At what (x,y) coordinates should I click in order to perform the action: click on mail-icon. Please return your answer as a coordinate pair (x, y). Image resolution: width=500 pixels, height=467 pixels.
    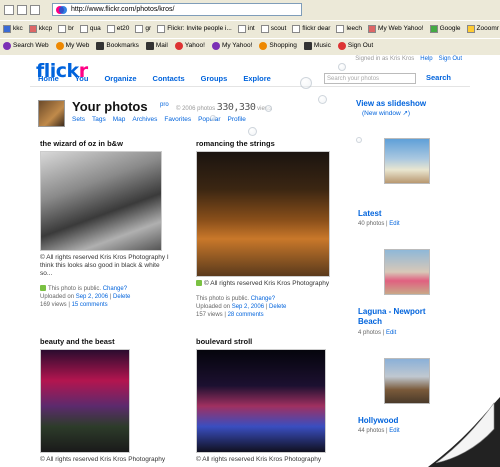
    Looking at the image, I should click on (149, 45).